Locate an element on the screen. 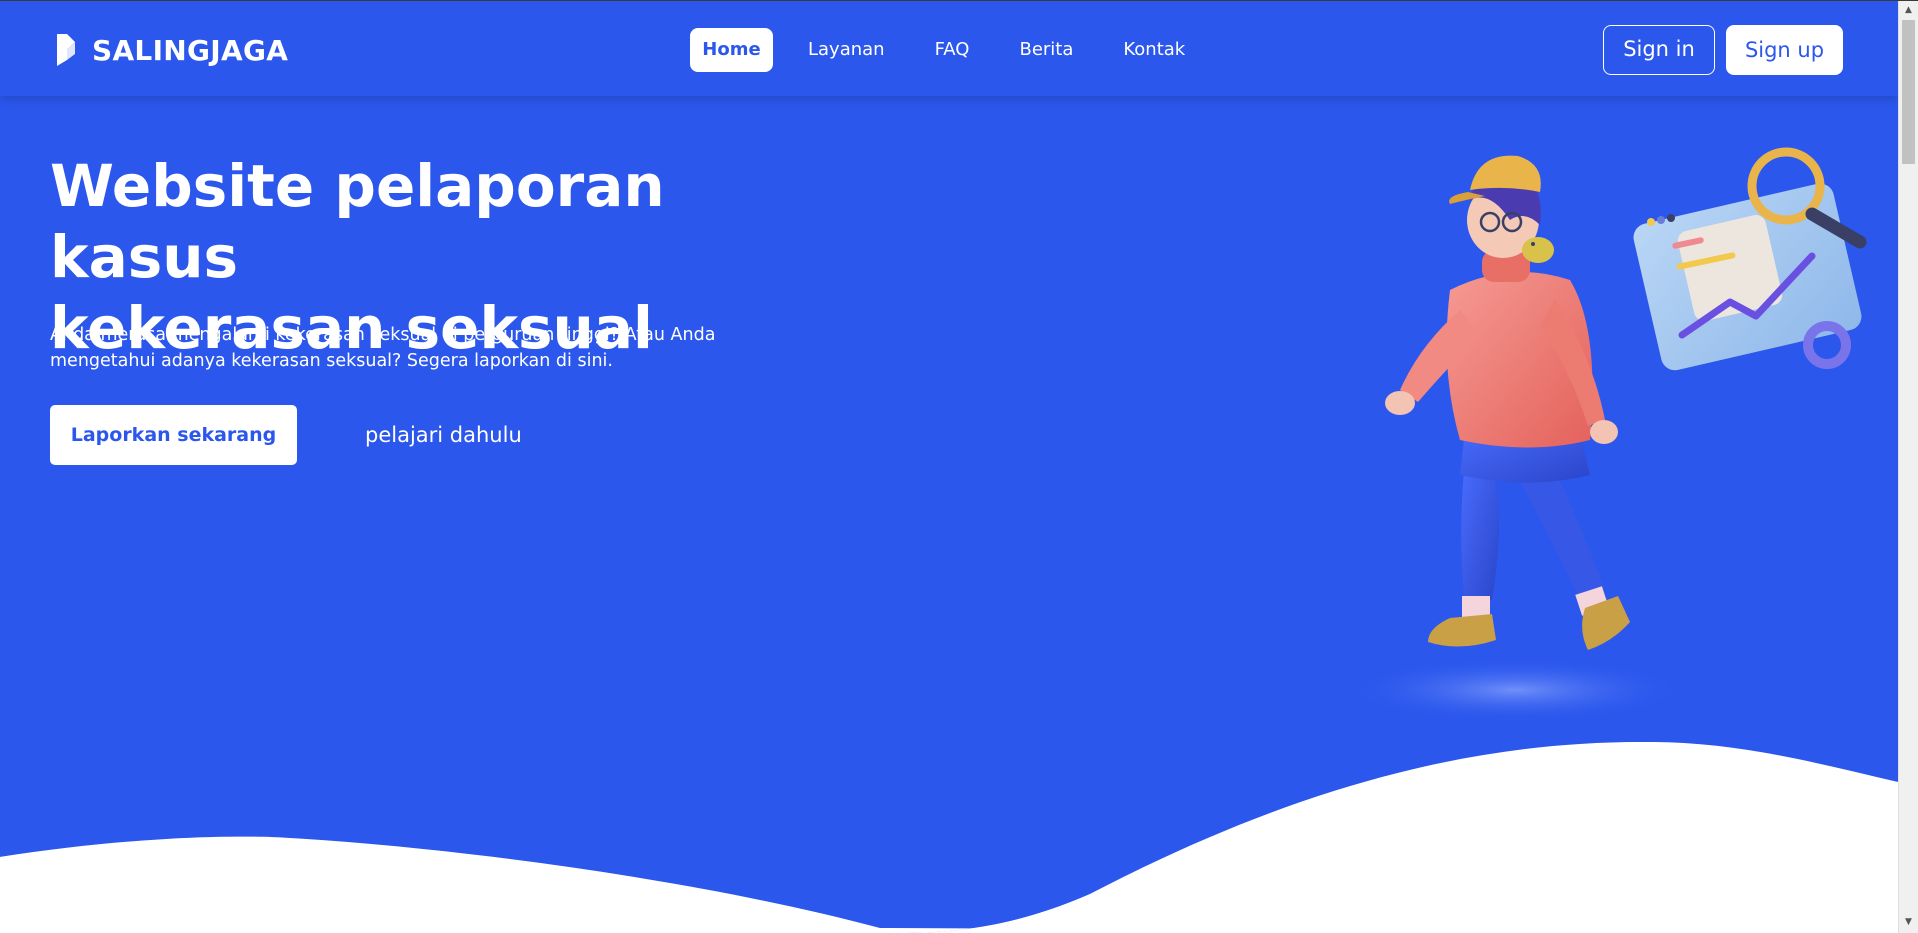 This screenshot has height=933, width=1918. vertical-scrollbar: ▲ ▼ is located at coordinates (1908, 466).